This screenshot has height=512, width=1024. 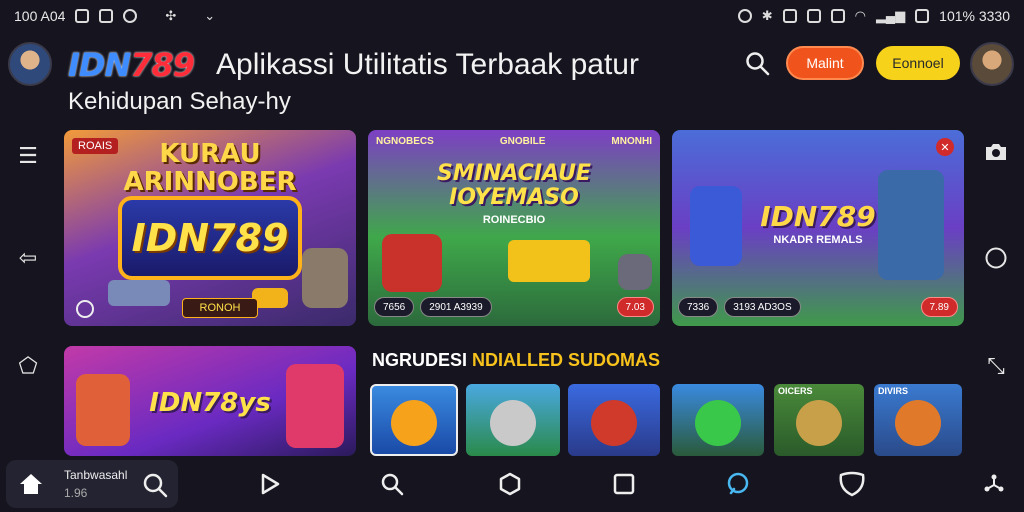 What do you see at coordinates (210, 182) in the screenshot?
I see `card-title-line2: ARINNOBER` at bounding box center [210, 182].